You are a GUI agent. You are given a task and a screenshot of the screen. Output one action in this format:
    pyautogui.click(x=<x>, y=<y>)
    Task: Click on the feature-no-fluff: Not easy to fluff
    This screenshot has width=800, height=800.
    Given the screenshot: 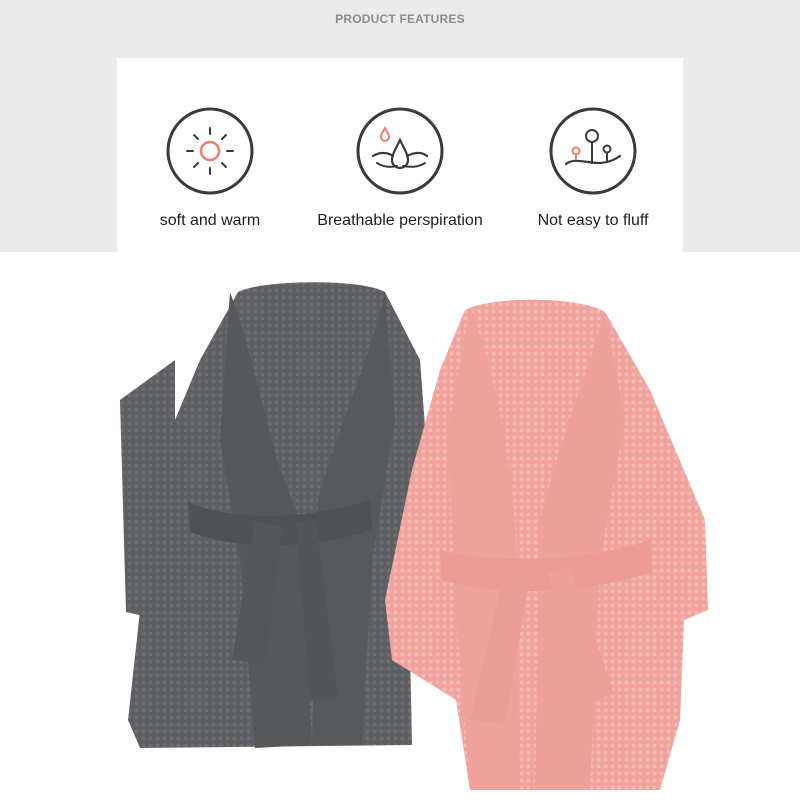 What is the action you would take?
    pyautogui.click(x=593, y=168)
    